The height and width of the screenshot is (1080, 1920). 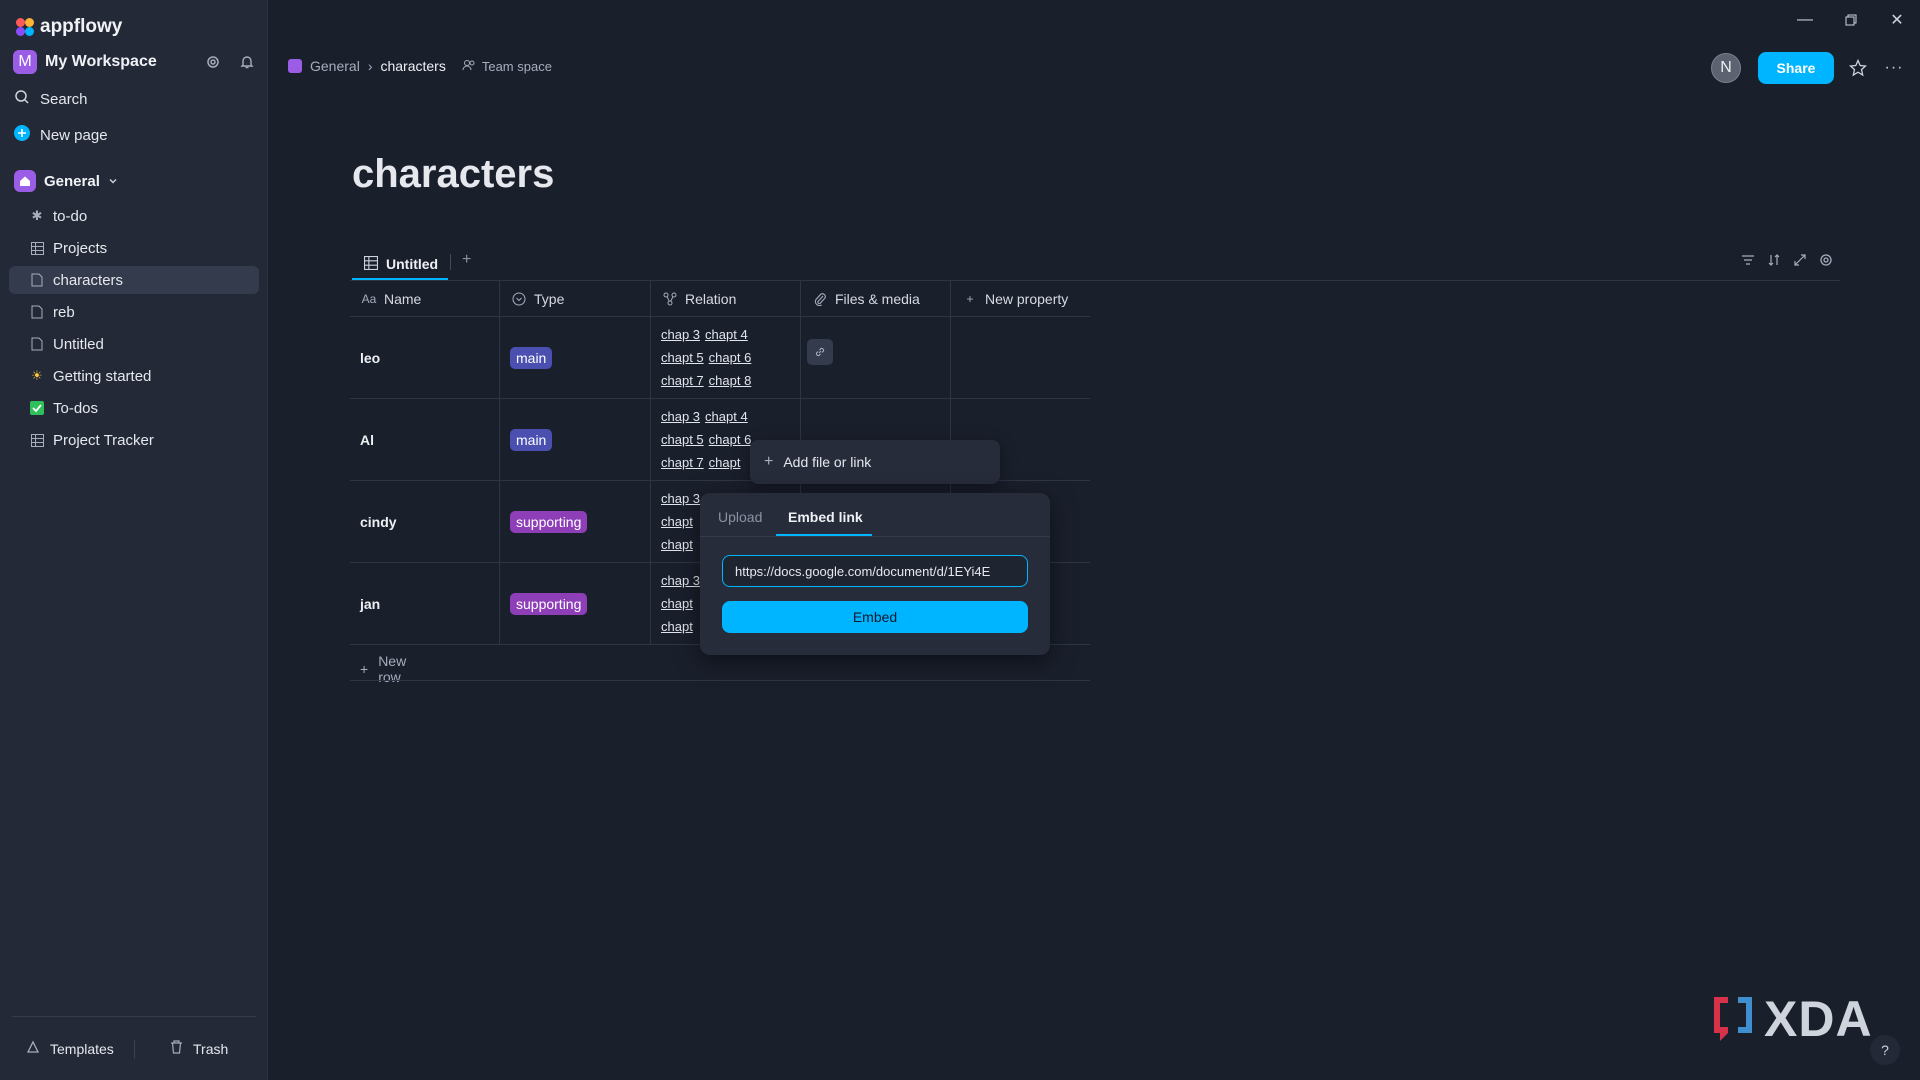 What do you see at coordinates (425, 604) in the screenshot?
I see `name-cell: jan` at bounding box center [425, 604].